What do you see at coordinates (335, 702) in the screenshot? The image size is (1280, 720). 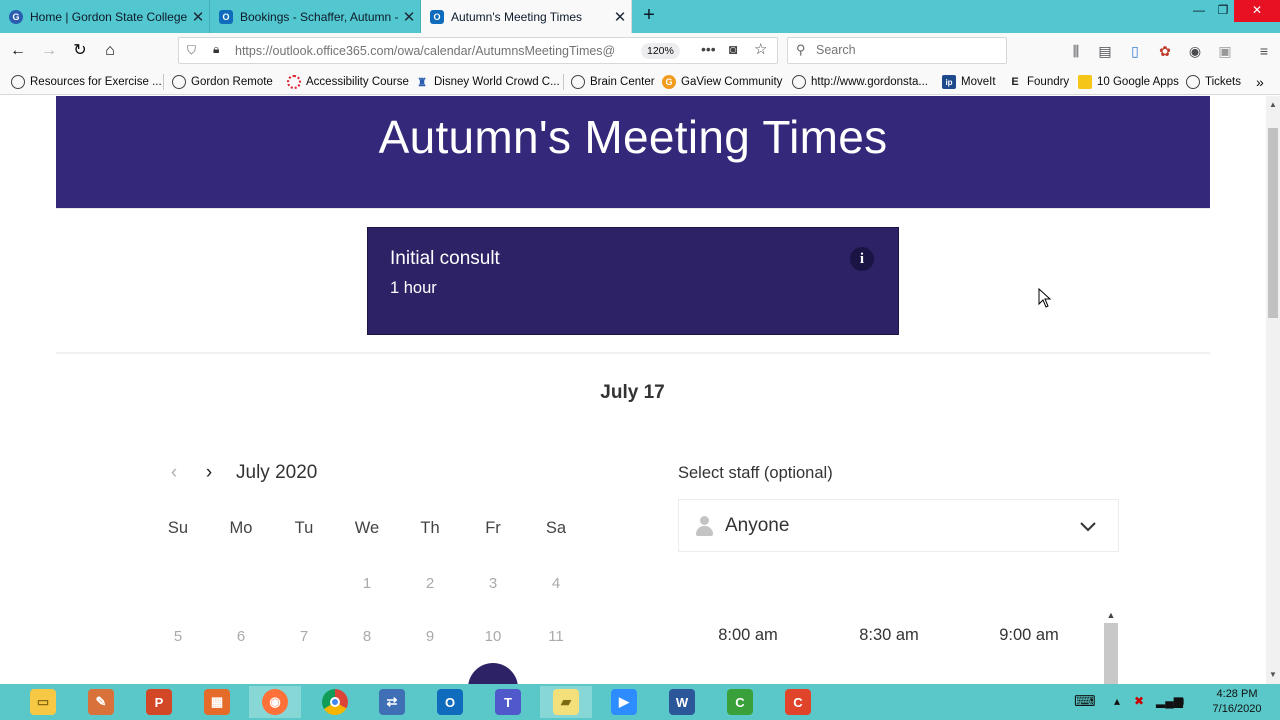 I see `chrome-icon` at bounding box center [335, 702].